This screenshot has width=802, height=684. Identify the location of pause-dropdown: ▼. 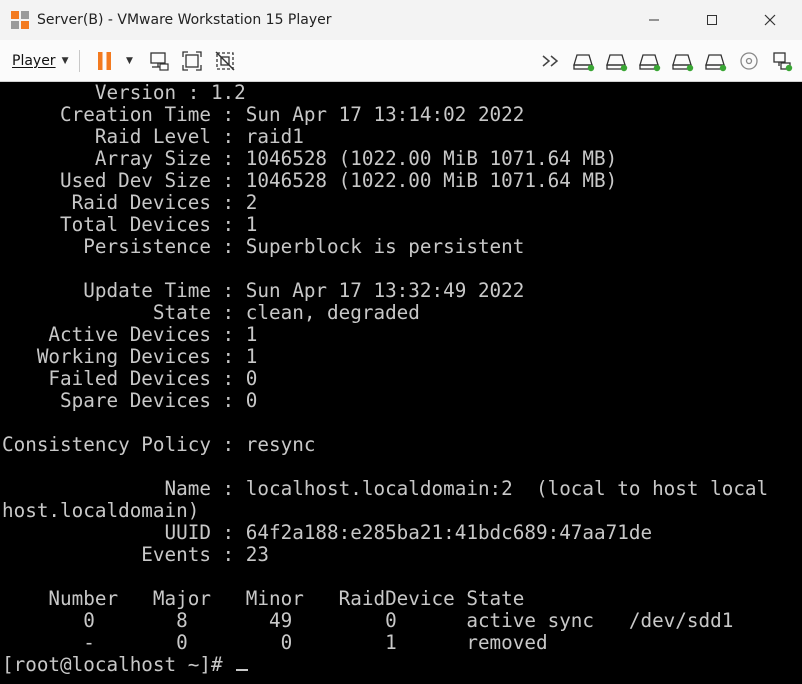
(130, 61).